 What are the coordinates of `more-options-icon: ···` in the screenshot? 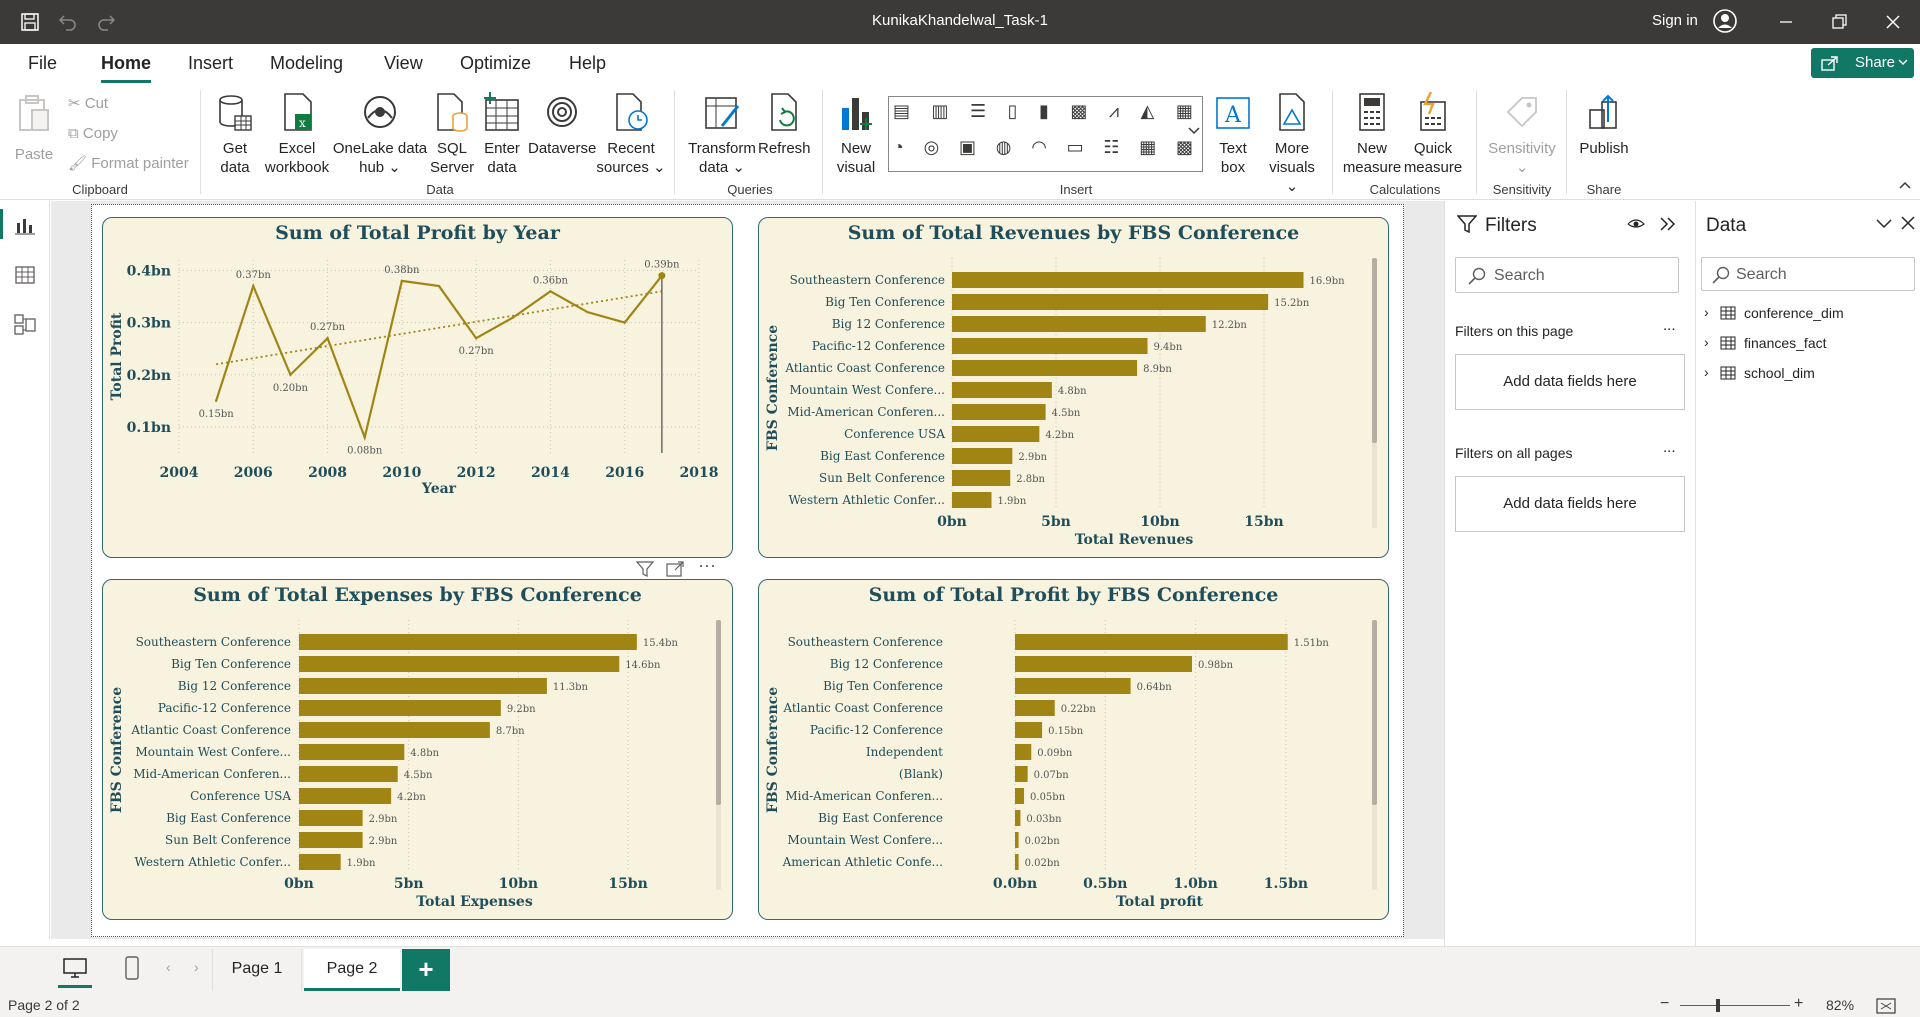 It's located at (707, 565).